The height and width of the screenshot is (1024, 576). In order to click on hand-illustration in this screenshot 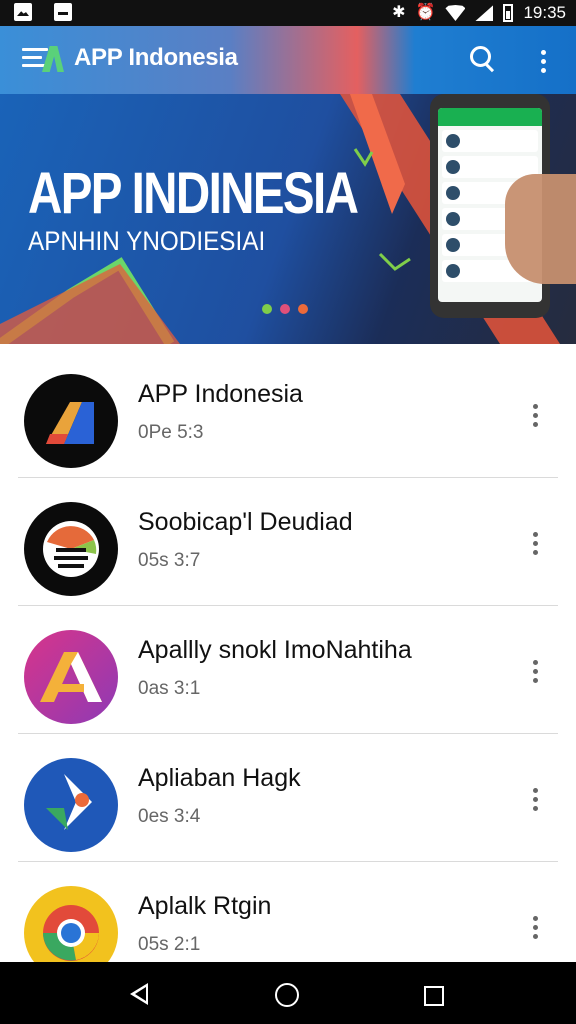, I will do `click(540, 229)`.